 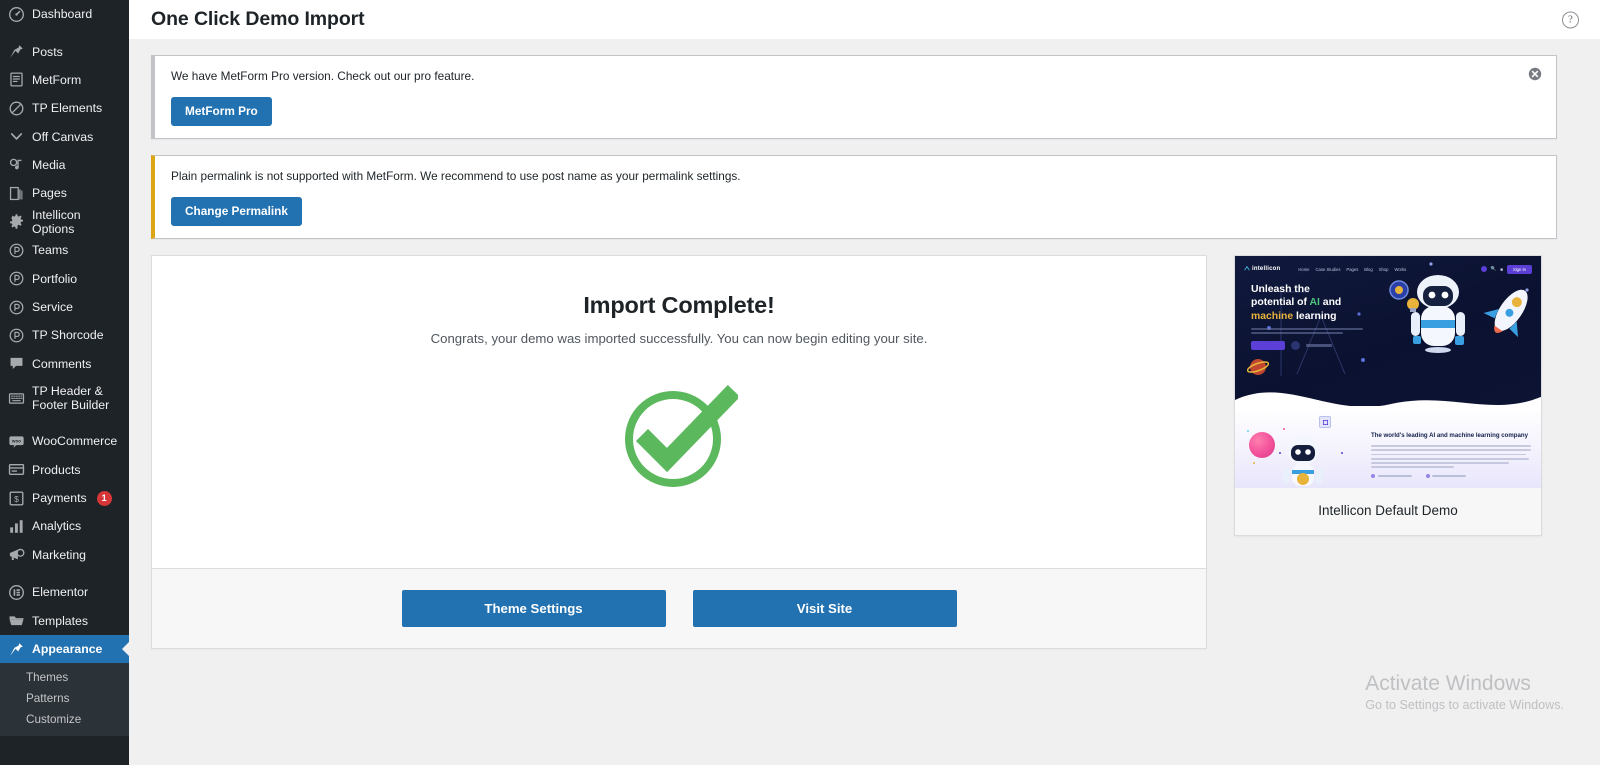 I want to click on sidebar-item-service: Service, so click(x=64, y=307).